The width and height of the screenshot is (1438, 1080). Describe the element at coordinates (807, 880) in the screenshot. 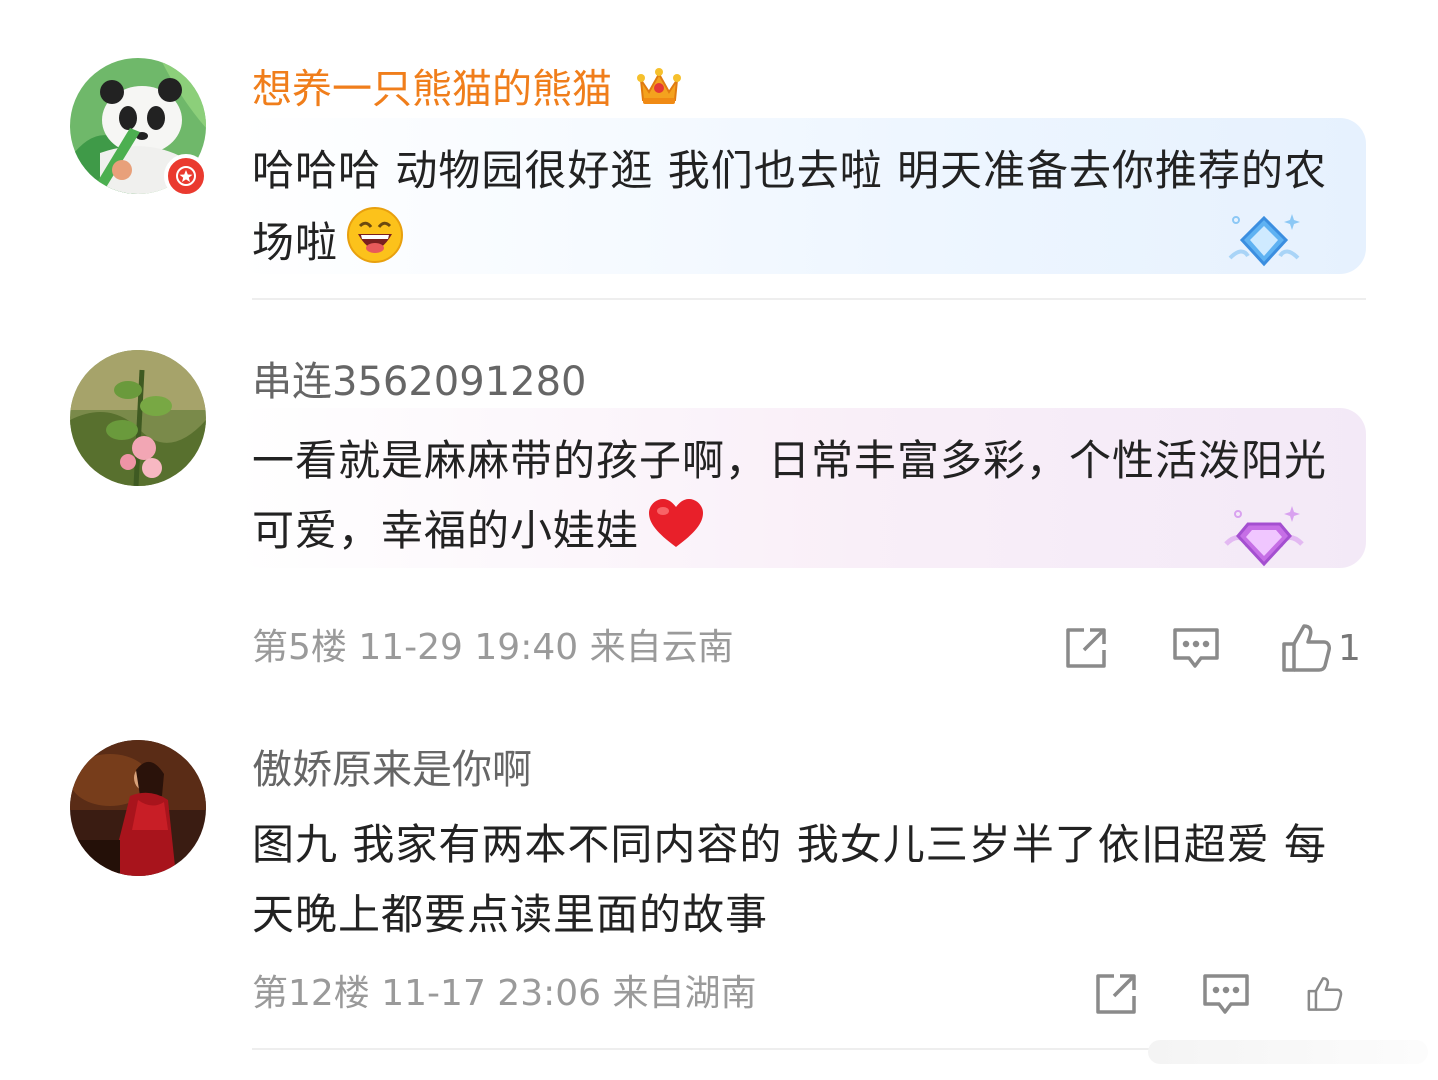

I see `comment-text: 图九 我家有两本不同内容的 我女儿三岁半了依旧超爱 每天晚上都要点读里面的故事` at that location.